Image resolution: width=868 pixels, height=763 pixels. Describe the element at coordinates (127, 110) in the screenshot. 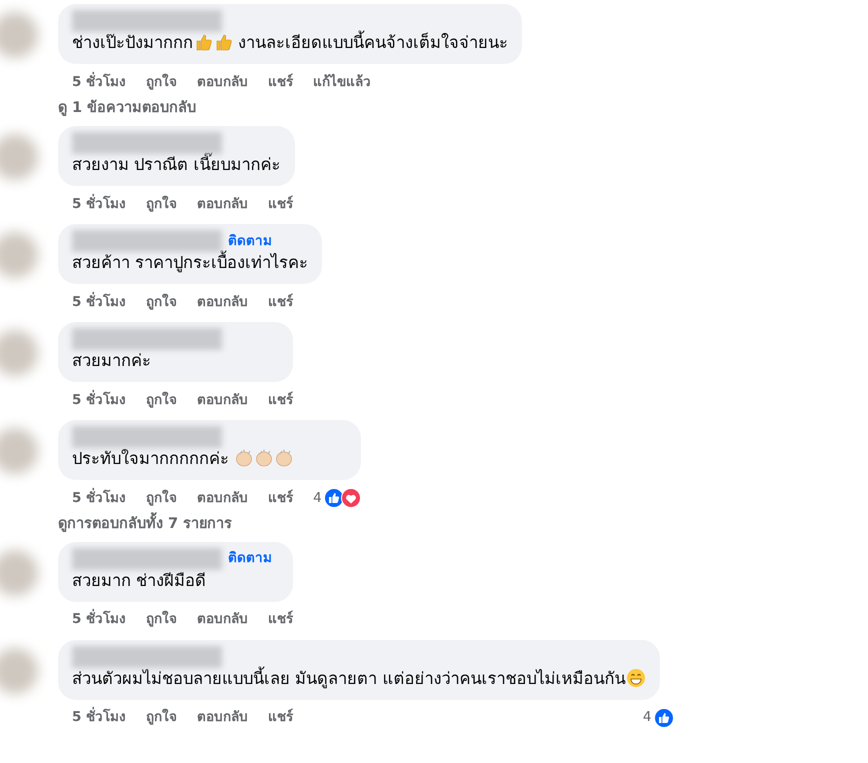

I see `view-replies-link: ดู 1 ข้อความตอบกลับ` at that location.